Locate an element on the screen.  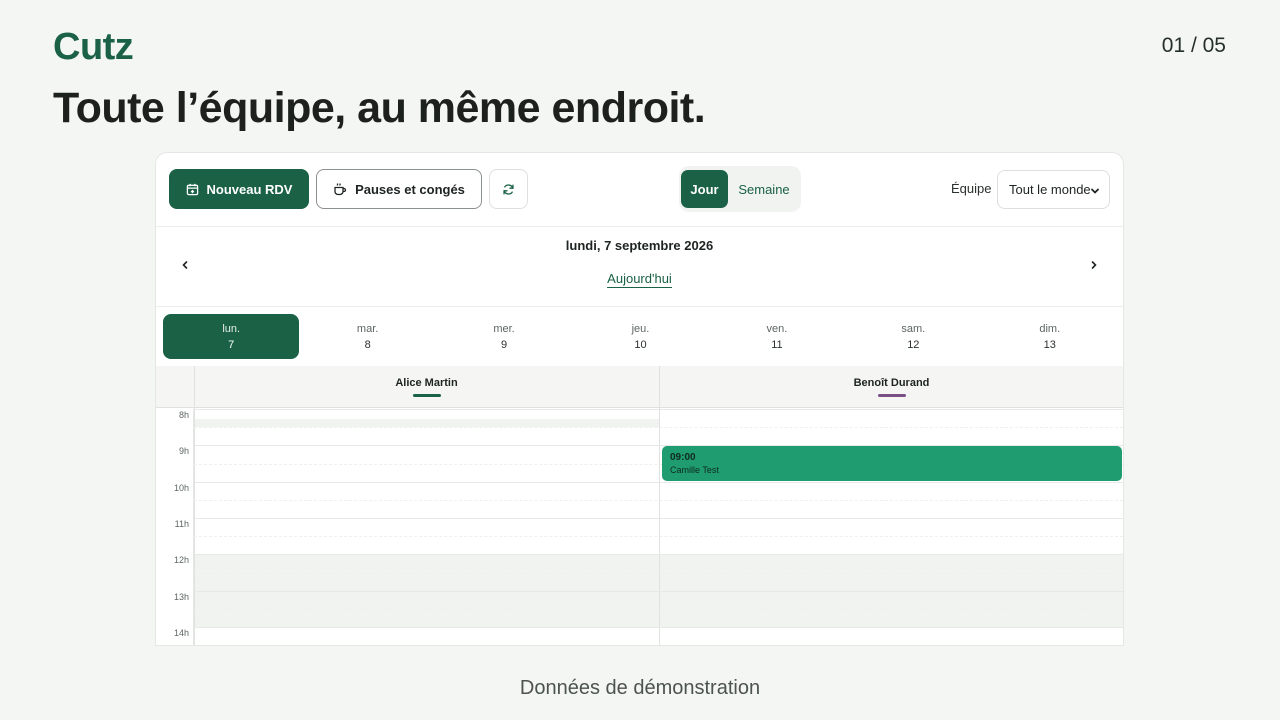
team-select: Tout le monde is located at coordinates (1053, 189).